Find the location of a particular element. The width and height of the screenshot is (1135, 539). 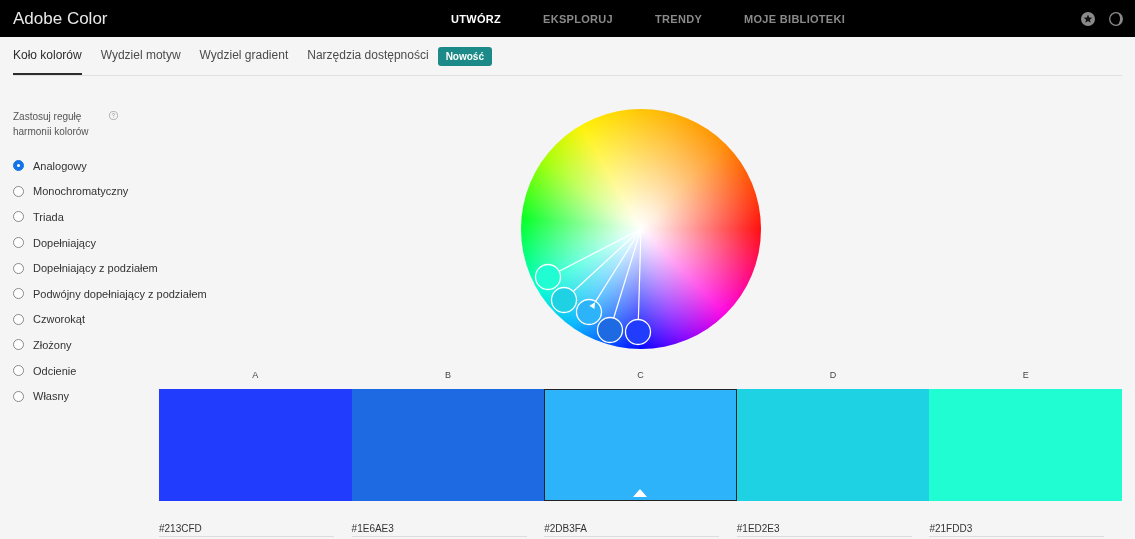

star-icon is located at coordinates (1088, 18).